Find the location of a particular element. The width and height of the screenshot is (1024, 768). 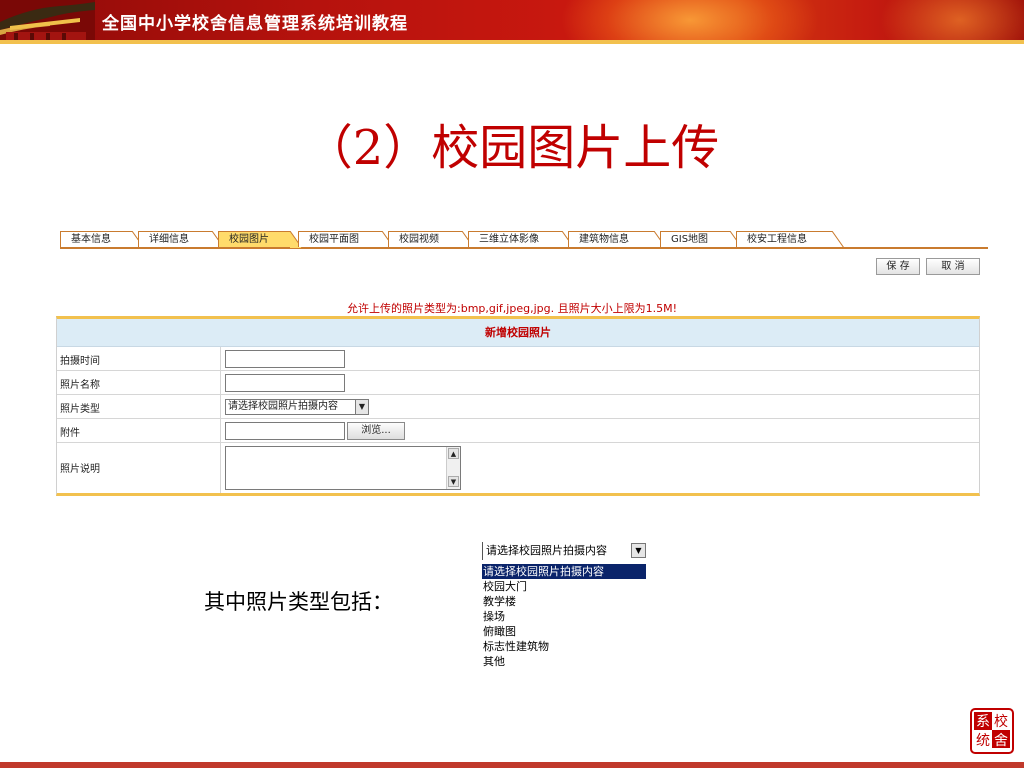

svg-text: 系 is located at coordinates (983, 722).